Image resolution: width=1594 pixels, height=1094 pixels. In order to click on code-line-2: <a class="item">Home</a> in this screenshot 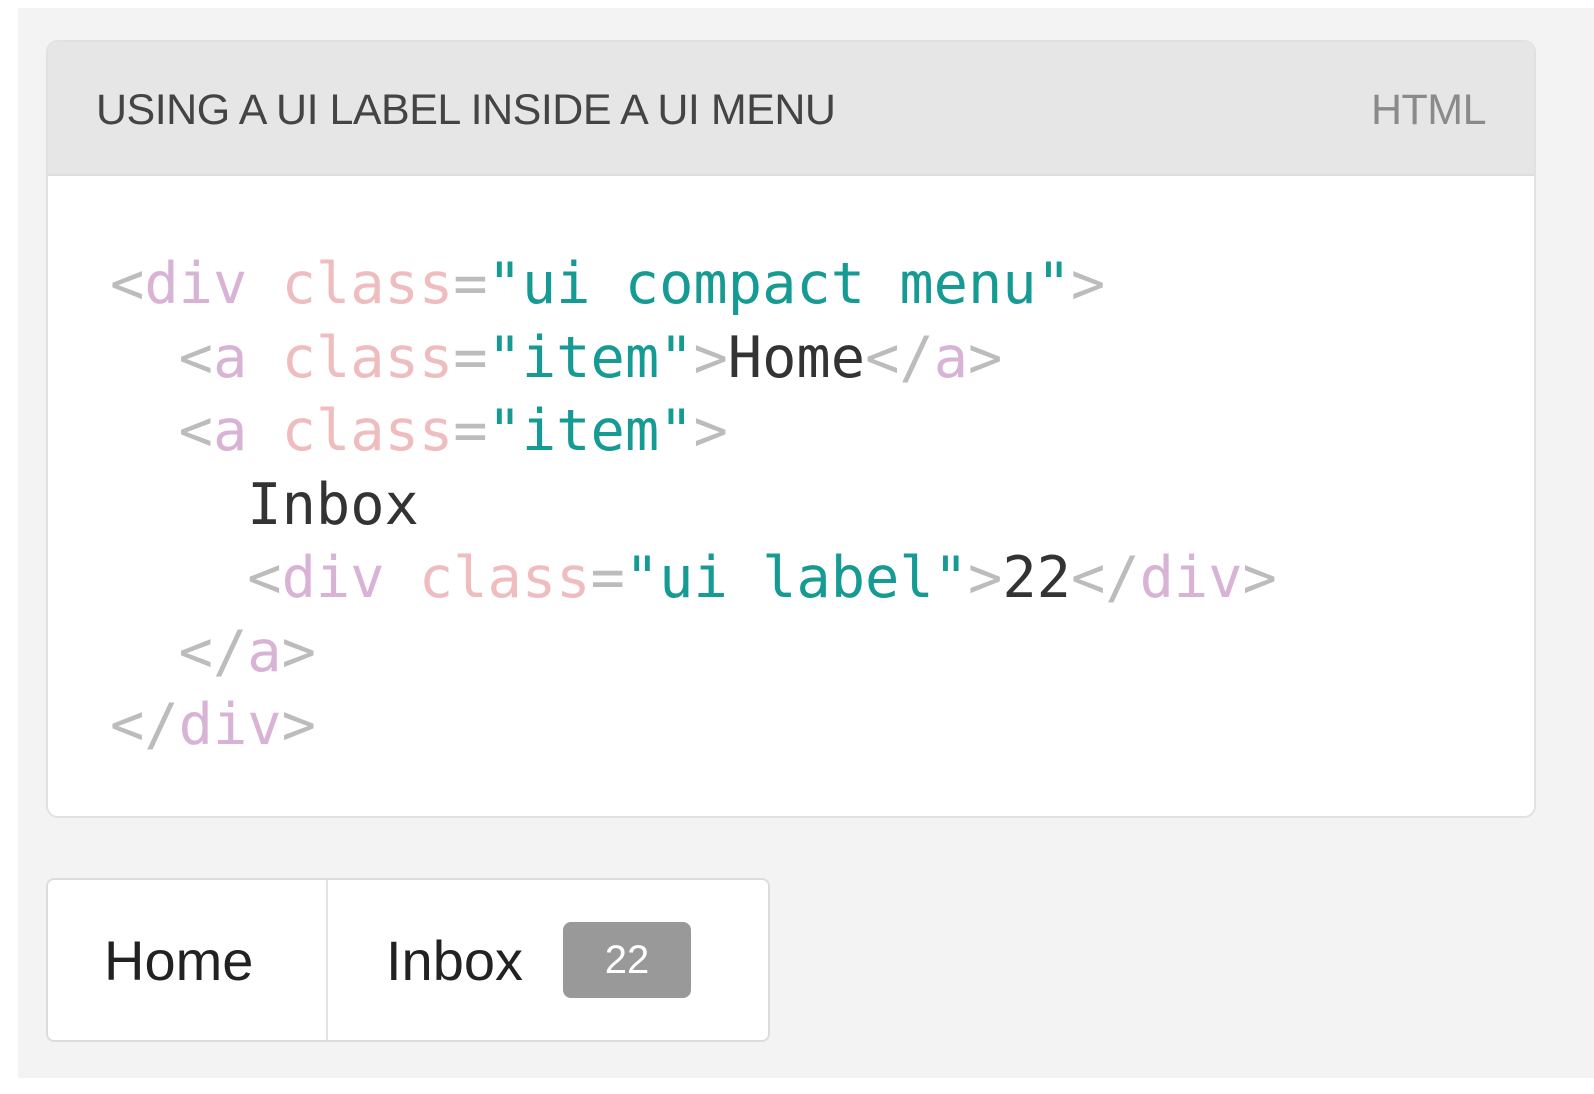, I will do `click(693, 359)`.